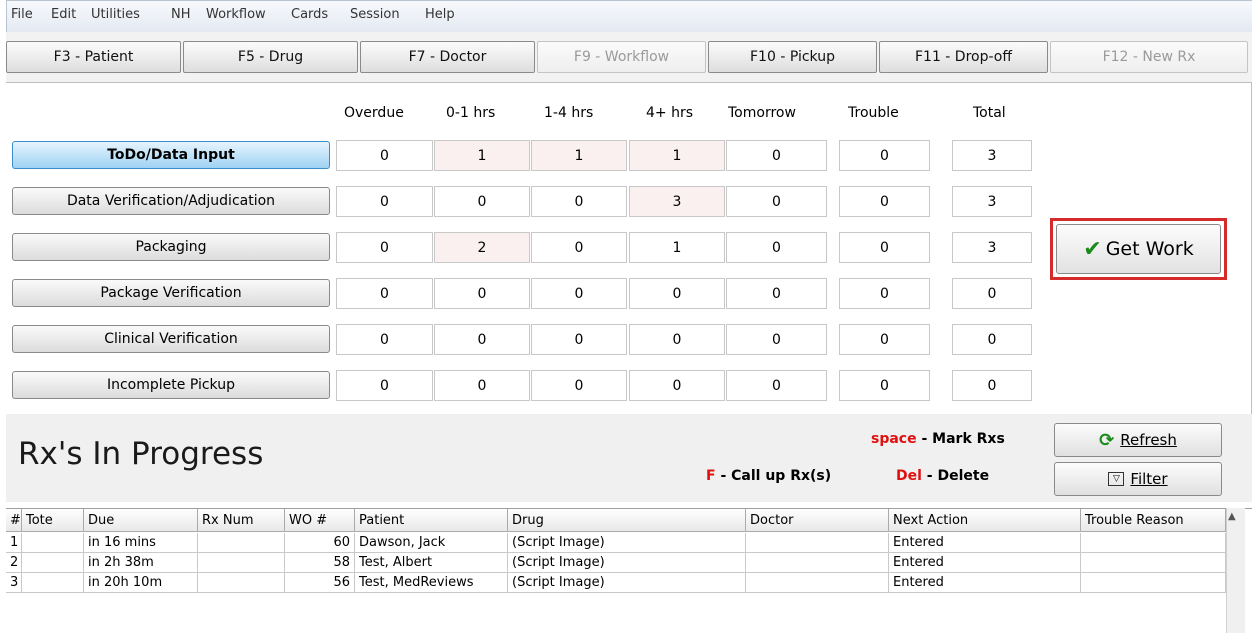 This screenshot has height=634, width=1252. What do you see at coordinates (171, 293) in the screenshot?
I see `package-verification-button: Package Verification` at bounding box center [171, 293].